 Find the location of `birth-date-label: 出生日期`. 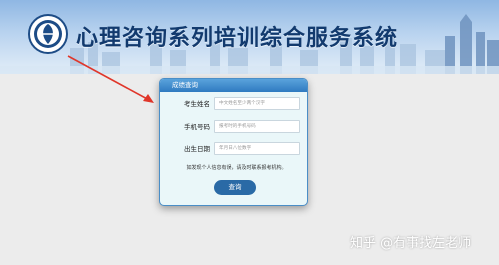

birth-date-label: 出生日期 is located at coordinates (197, 149).